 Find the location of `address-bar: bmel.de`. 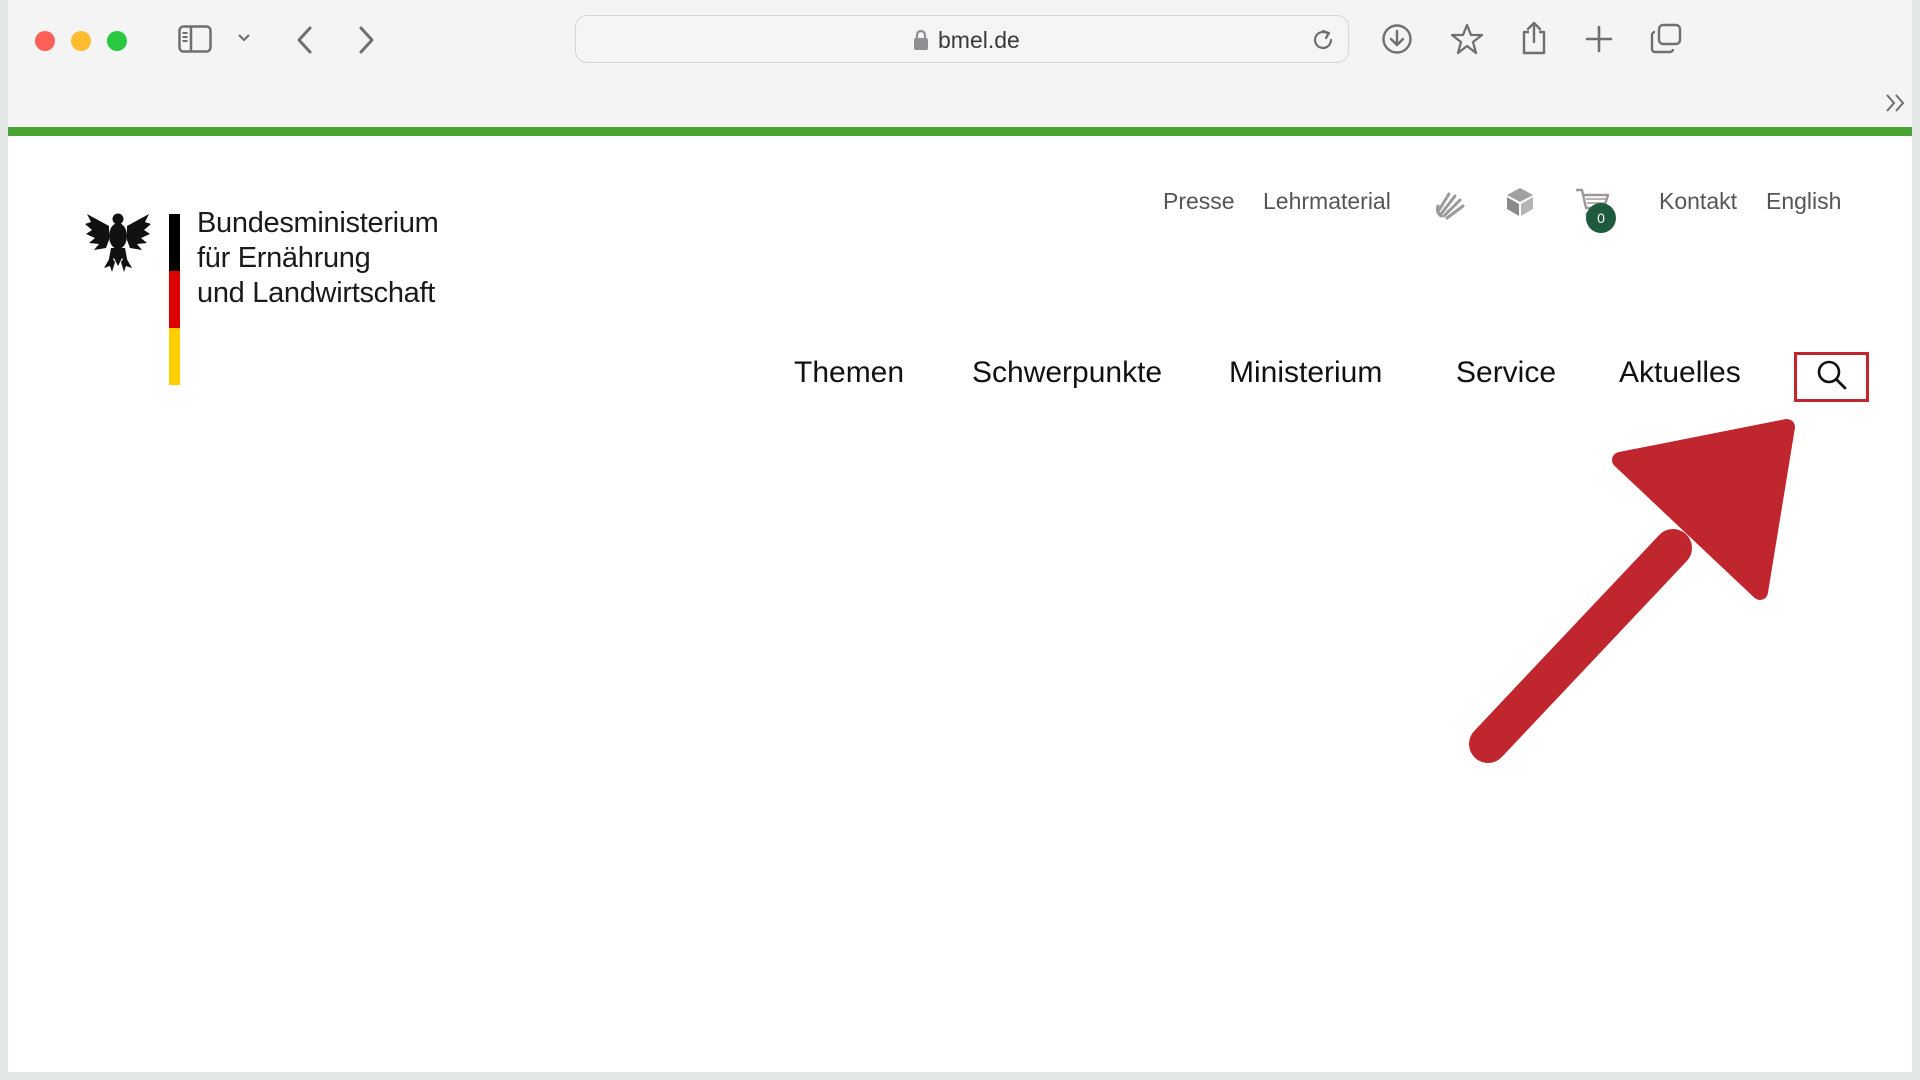

address-bar: bmel.de is located at coordinates (962, 39).